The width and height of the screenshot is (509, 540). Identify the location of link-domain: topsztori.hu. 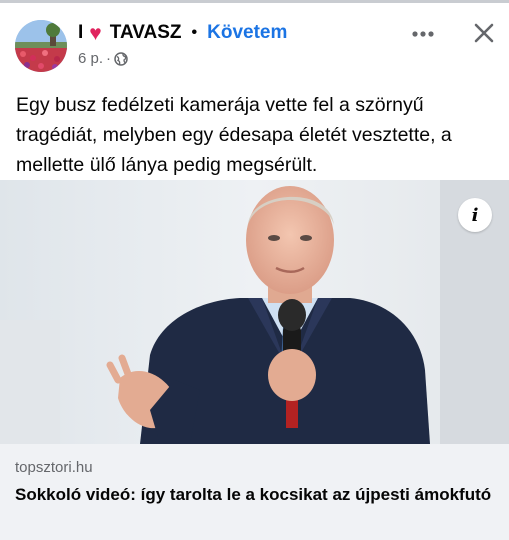
(54, 467).